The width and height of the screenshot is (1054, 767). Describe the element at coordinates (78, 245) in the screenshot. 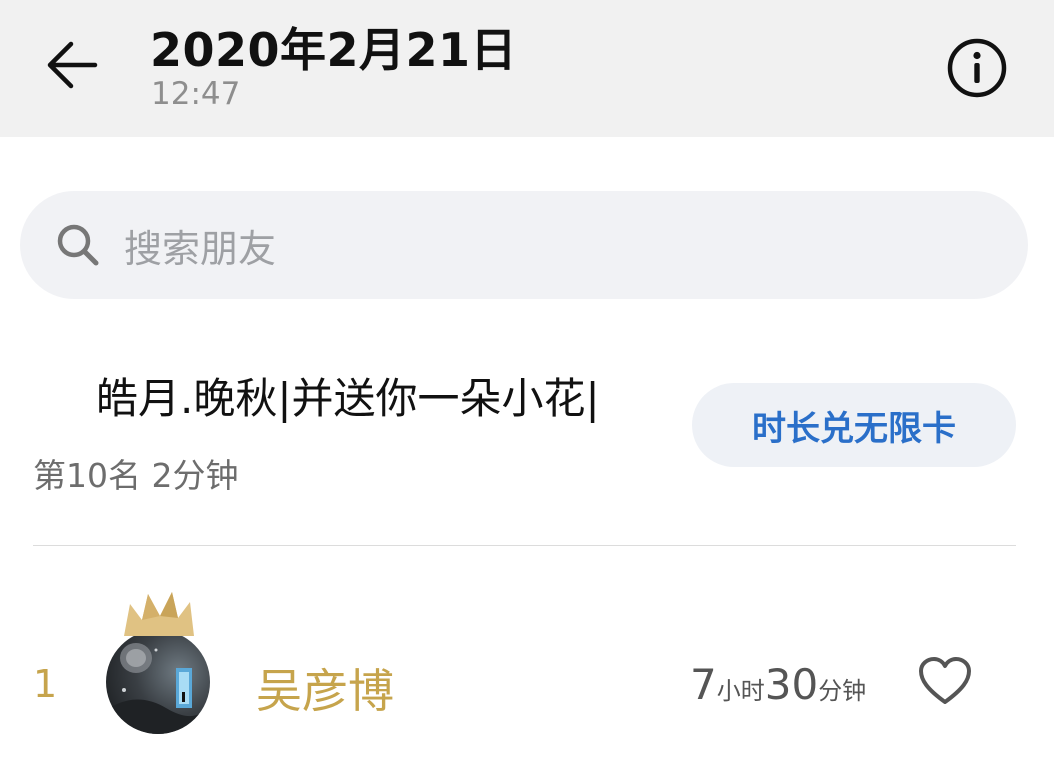

I see `search-icon` at that location.